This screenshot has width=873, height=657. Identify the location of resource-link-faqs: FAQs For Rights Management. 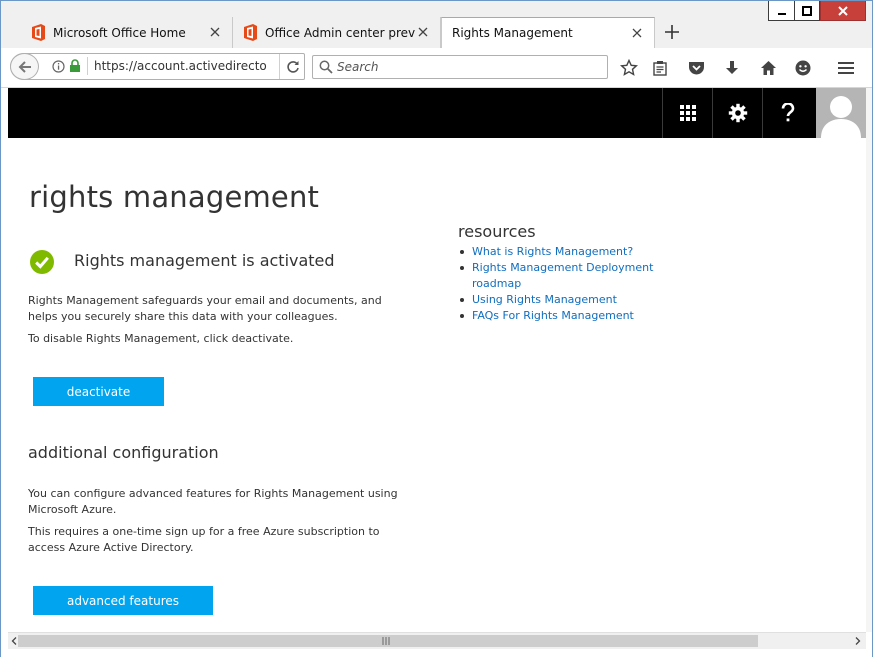
(573, 316).